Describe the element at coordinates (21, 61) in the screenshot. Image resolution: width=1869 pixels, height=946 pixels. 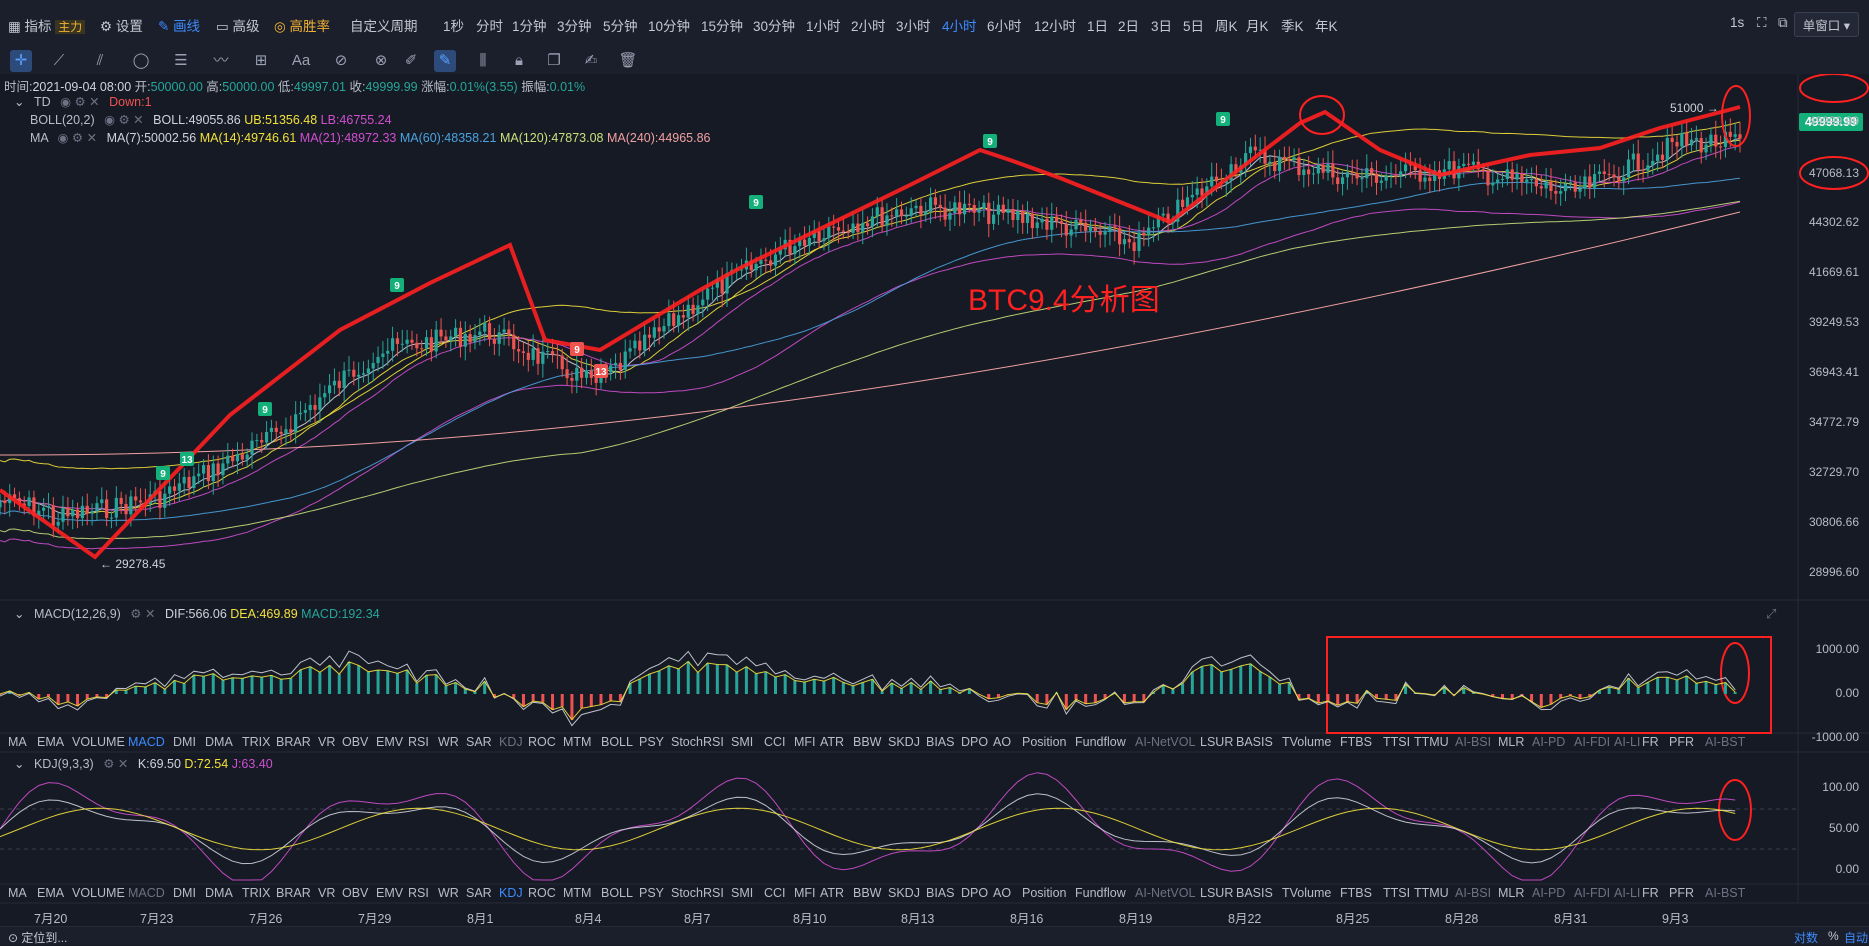
I see `crosshair-icon: ✛` at that location.